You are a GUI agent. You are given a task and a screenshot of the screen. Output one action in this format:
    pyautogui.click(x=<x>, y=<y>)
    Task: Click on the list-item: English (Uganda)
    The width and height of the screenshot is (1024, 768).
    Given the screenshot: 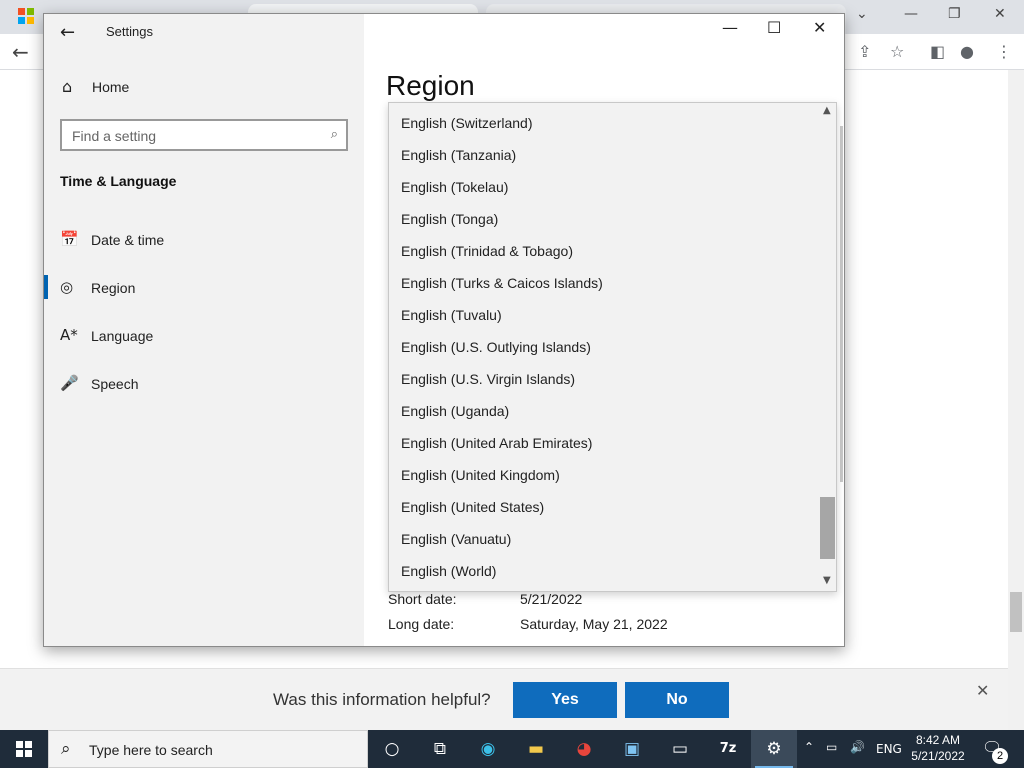 What is the action you would take?
    pyautogui.click(x=604, y=411)
    